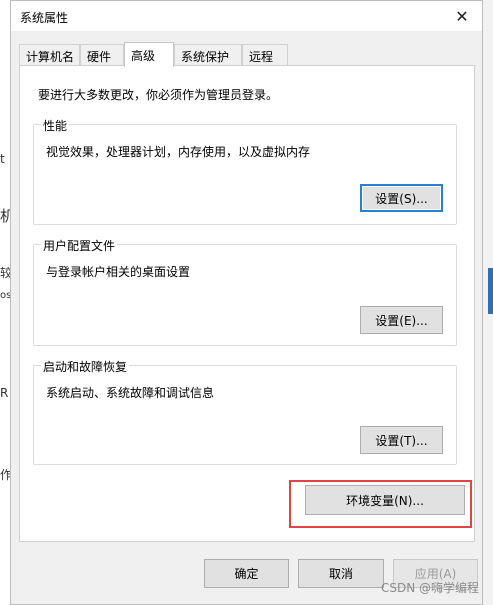 This screenshot has width=493, height=605. What do you see at coordinates (265, 55) in the screenshot?
I see `tab-remote: 远程` at bounding box center [265, 55].